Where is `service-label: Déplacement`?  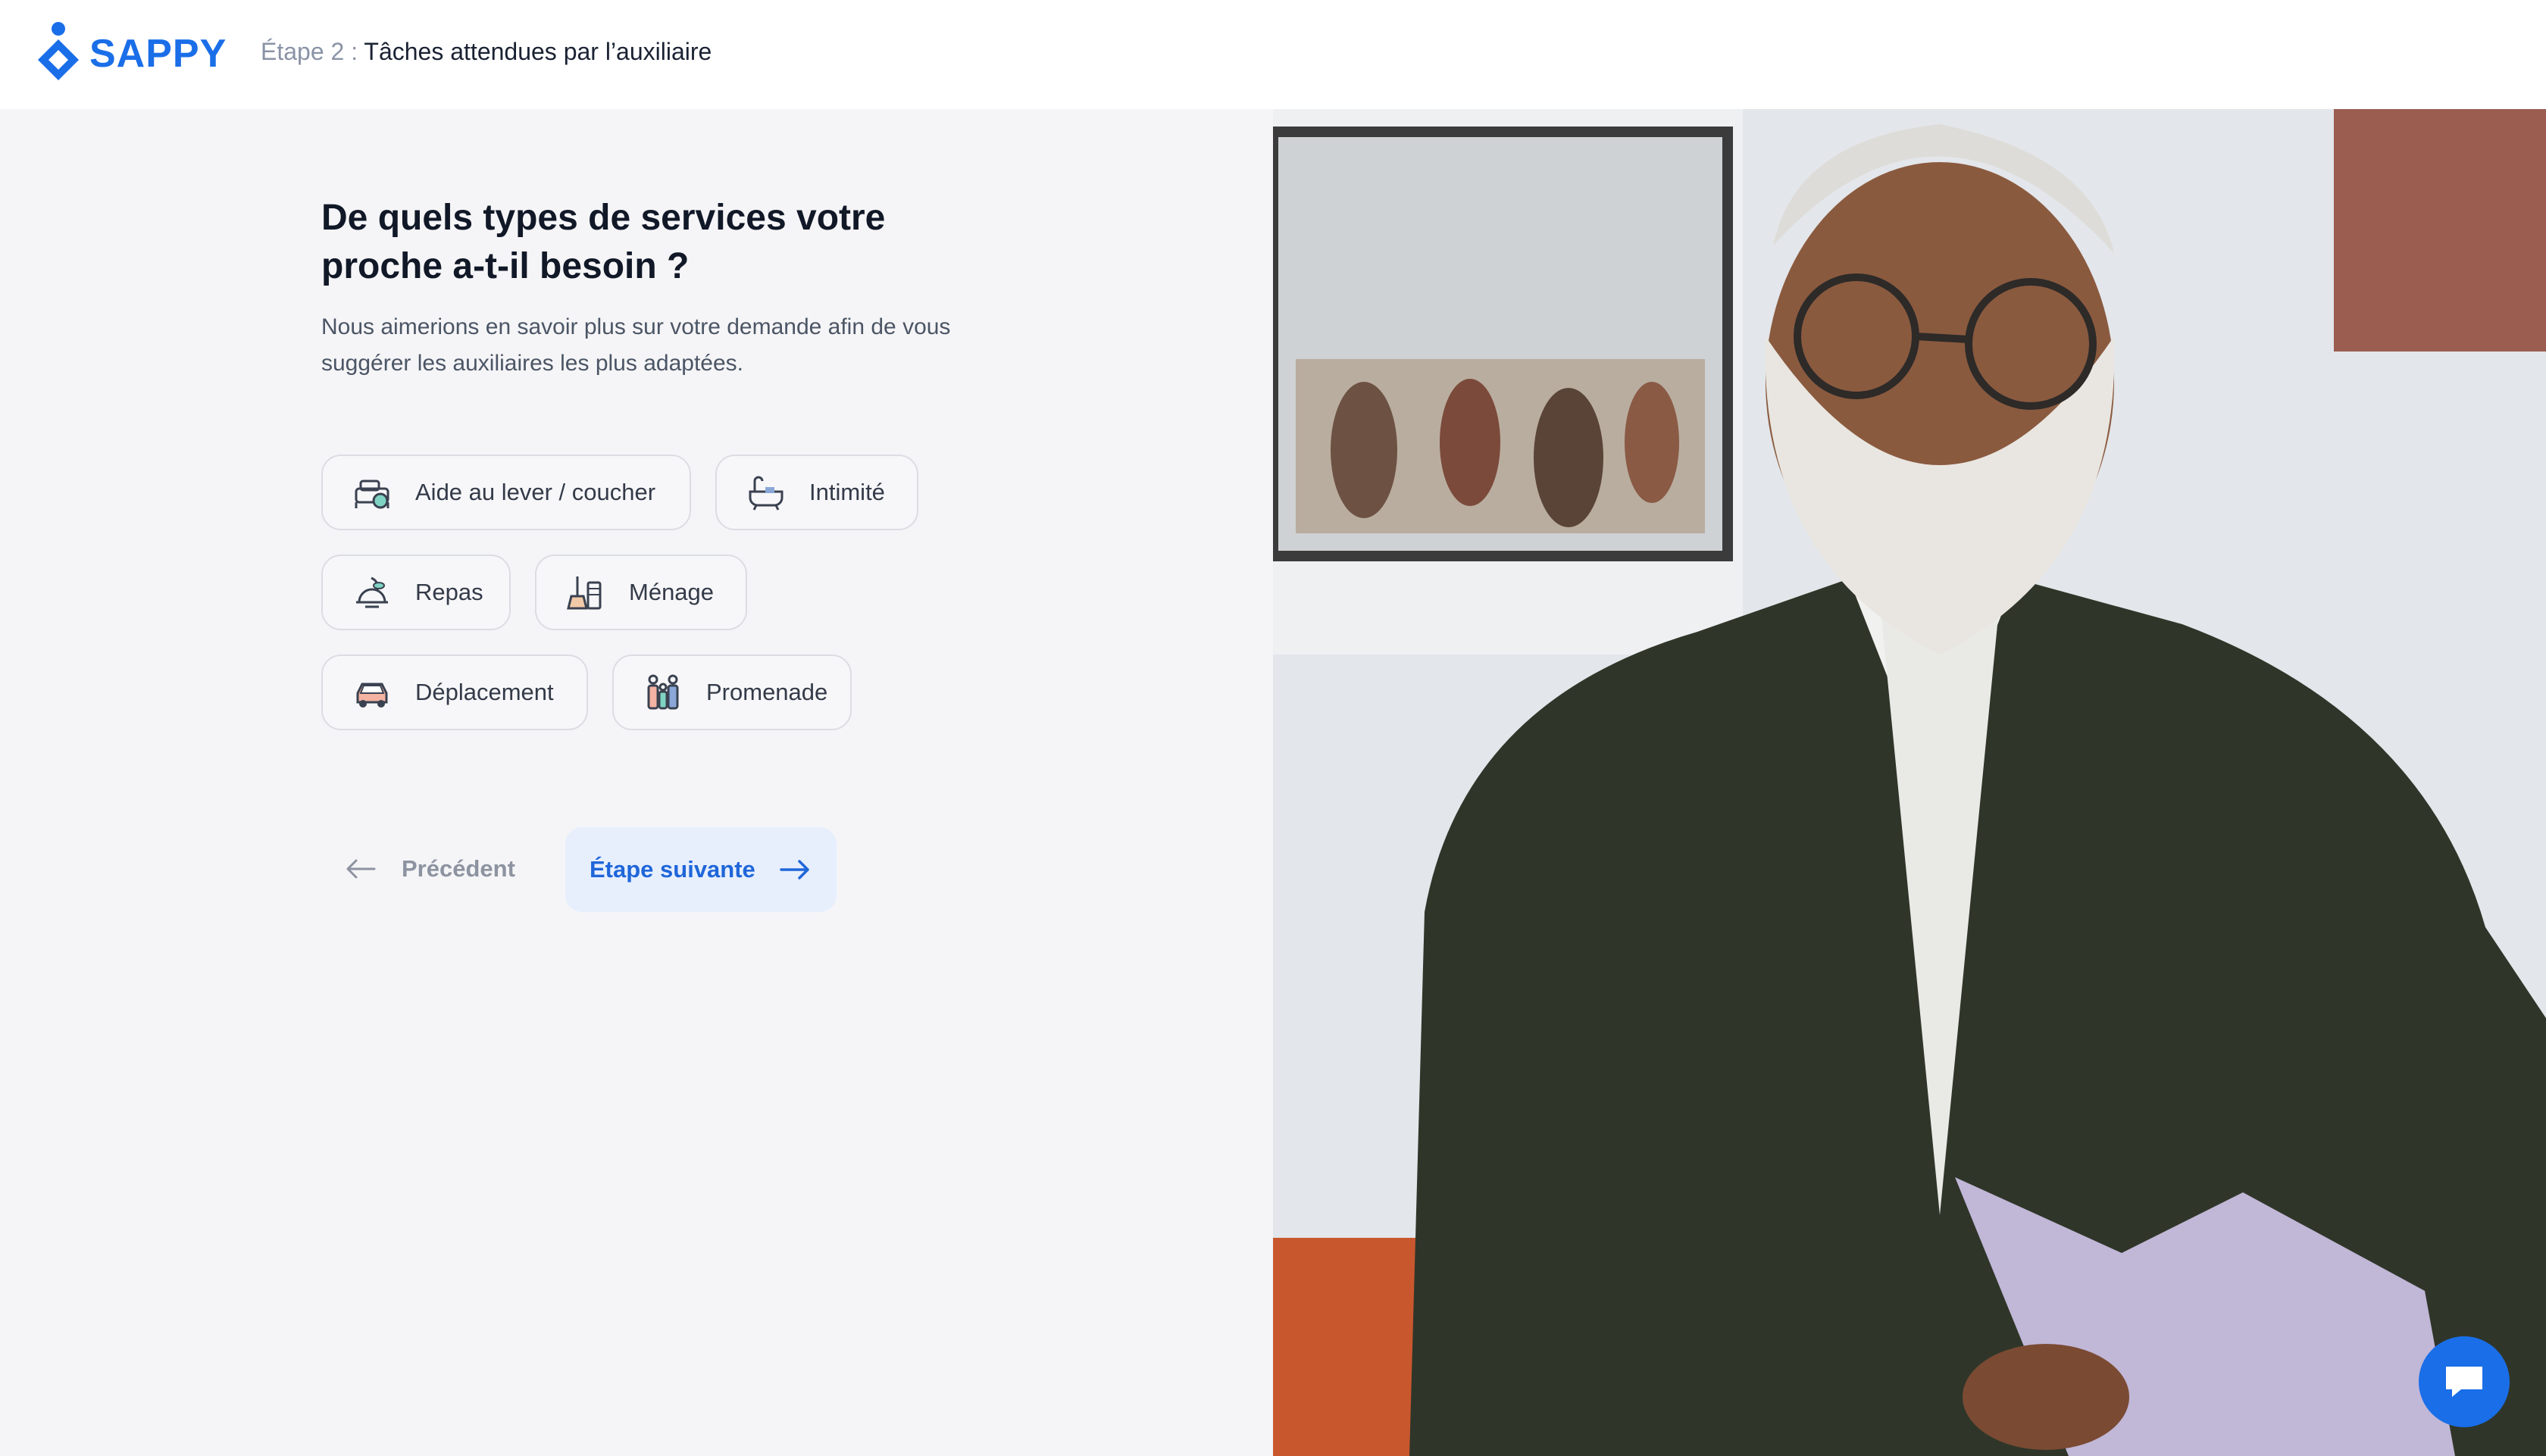
service-label: Déplacement is located at coordinates (484, 692).